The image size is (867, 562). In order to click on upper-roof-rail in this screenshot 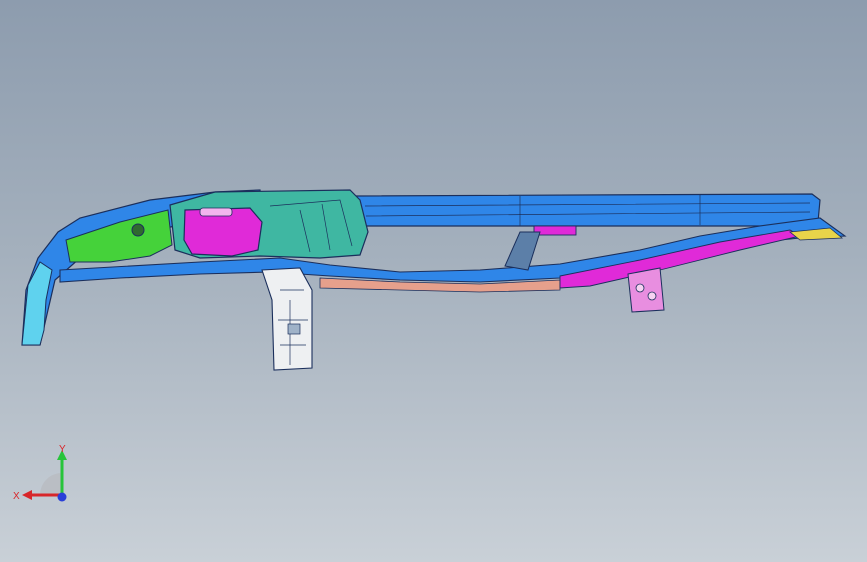, I will do `click(587, 210)`.